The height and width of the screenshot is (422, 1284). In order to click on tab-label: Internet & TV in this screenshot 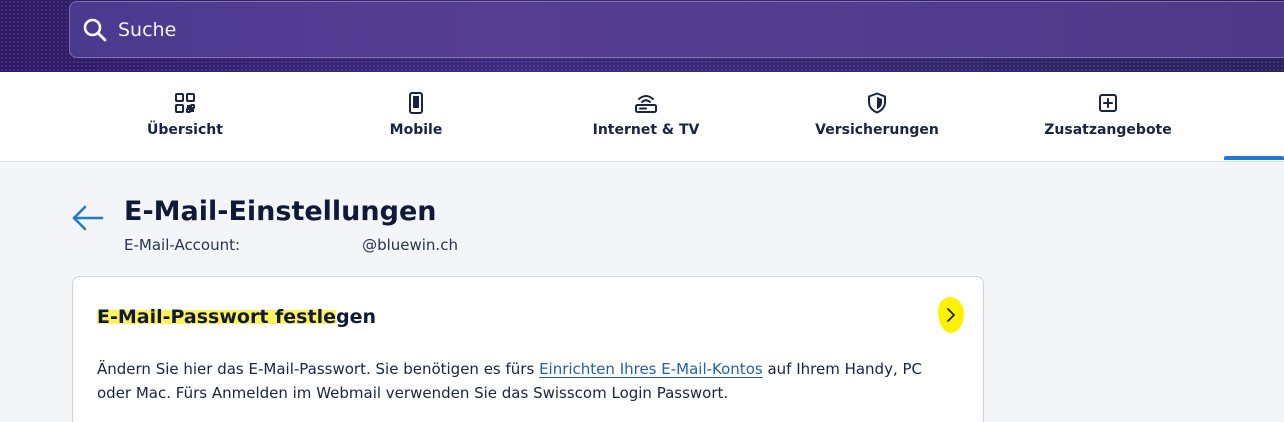, I will do `click(646, 130)`.